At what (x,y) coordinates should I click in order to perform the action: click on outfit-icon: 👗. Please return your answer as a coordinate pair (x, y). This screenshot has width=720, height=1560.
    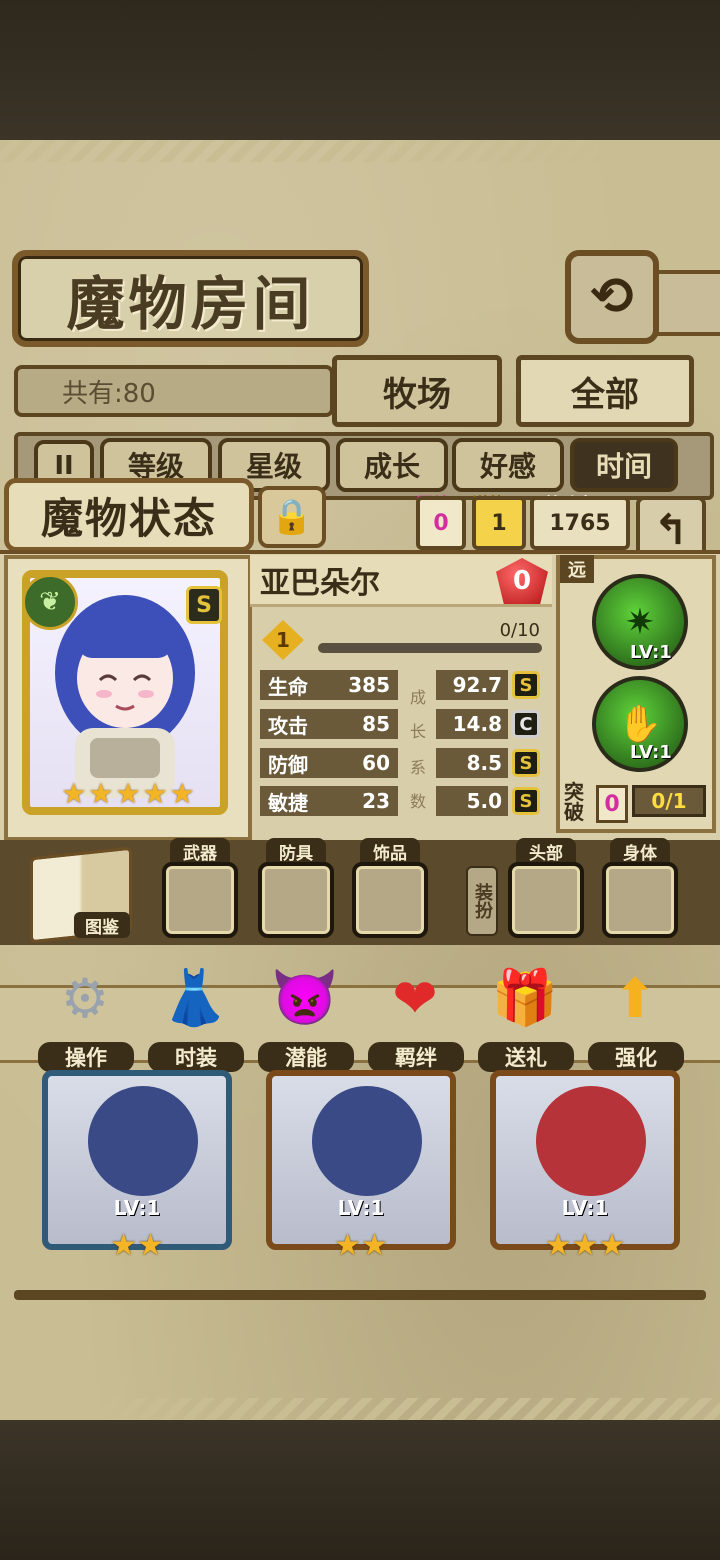
    Looking at the image, I should click on (195, 998).